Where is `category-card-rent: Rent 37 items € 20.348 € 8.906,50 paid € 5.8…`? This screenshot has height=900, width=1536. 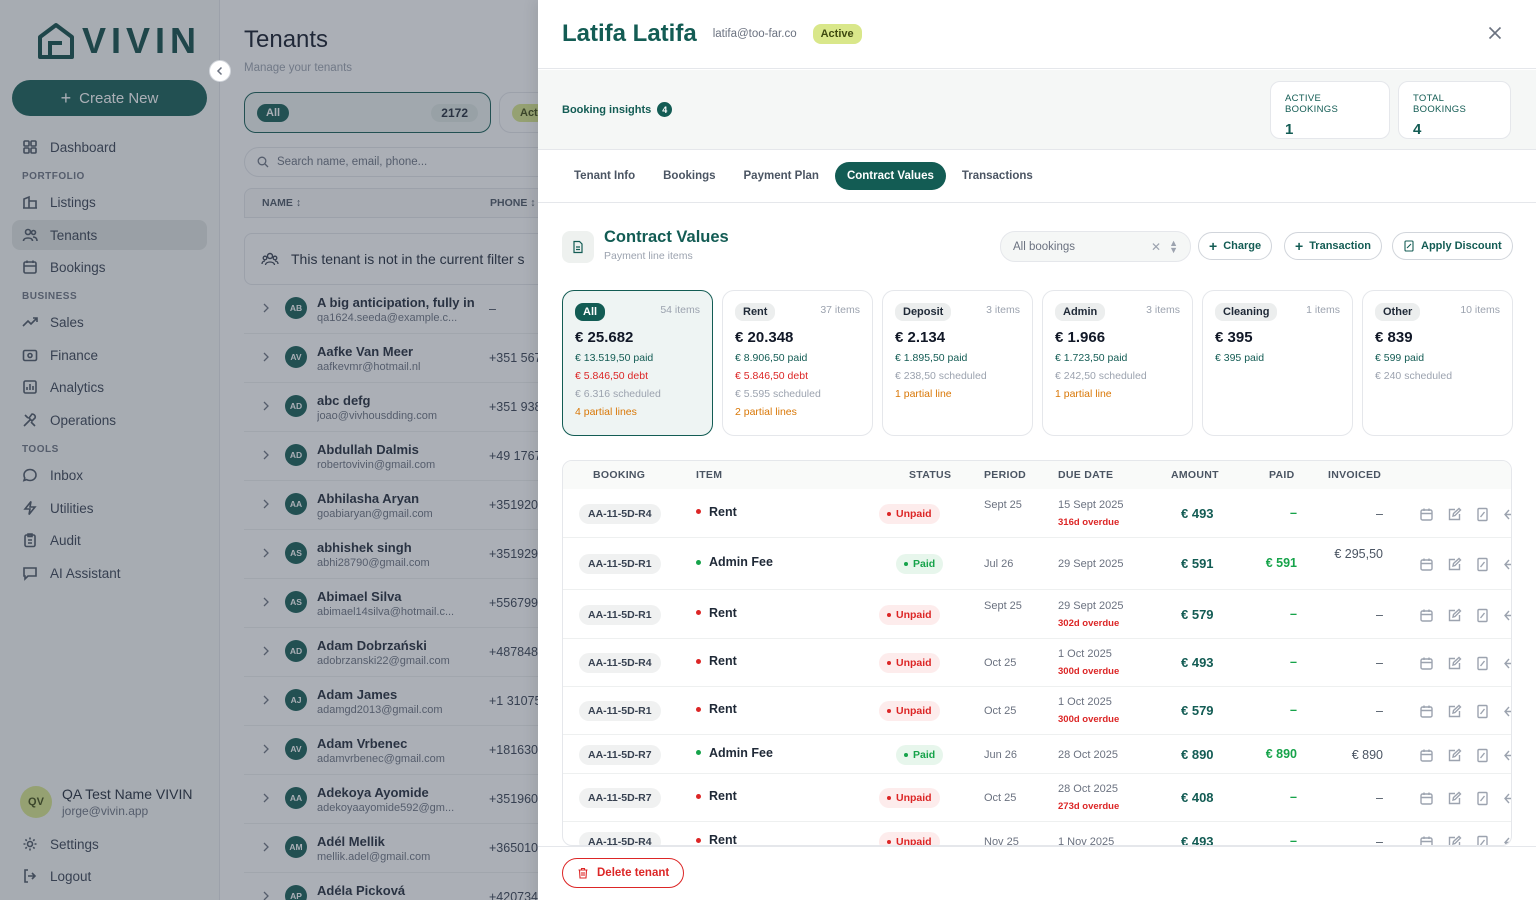
category-card-rent: Rent 37 items € 20.348 € 8.906,50 paid € 5.8… is located at coordinates (797, 363).